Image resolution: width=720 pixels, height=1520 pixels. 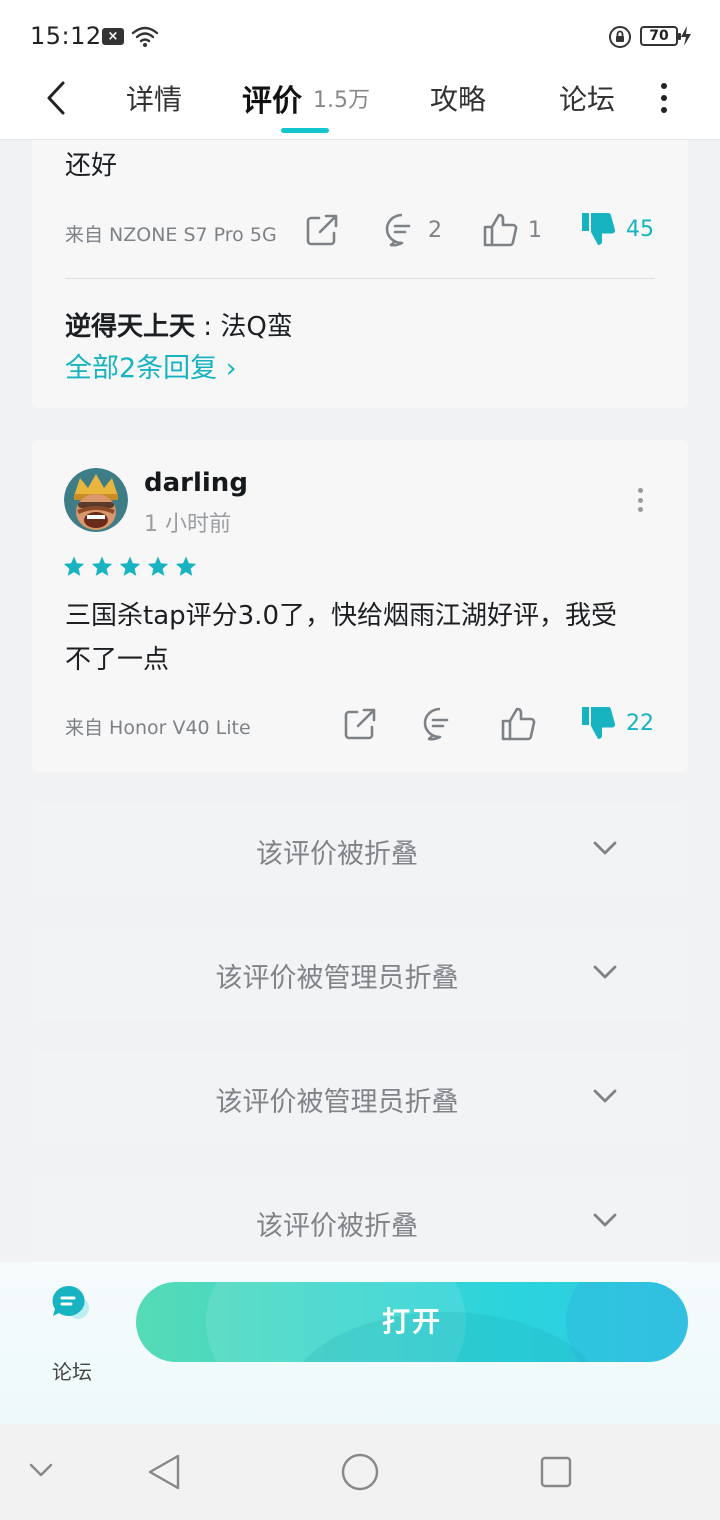 I want to click on dislike-button: 22, so click(x=617, y=723).